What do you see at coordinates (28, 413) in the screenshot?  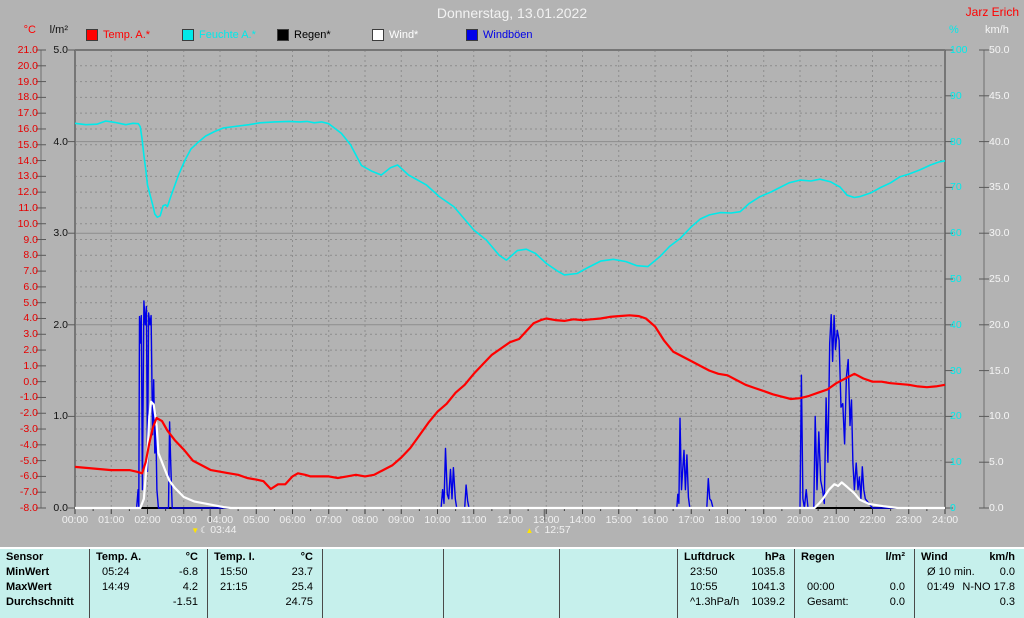 I see `y-axis-temp-label: -2.0` at bounding box center [28, 413].